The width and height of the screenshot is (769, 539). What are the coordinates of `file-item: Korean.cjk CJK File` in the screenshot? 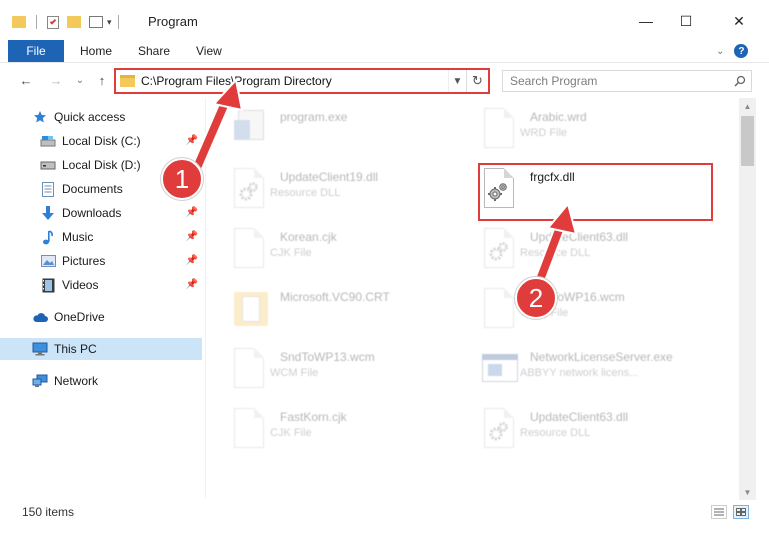 It's located at (326, 251).